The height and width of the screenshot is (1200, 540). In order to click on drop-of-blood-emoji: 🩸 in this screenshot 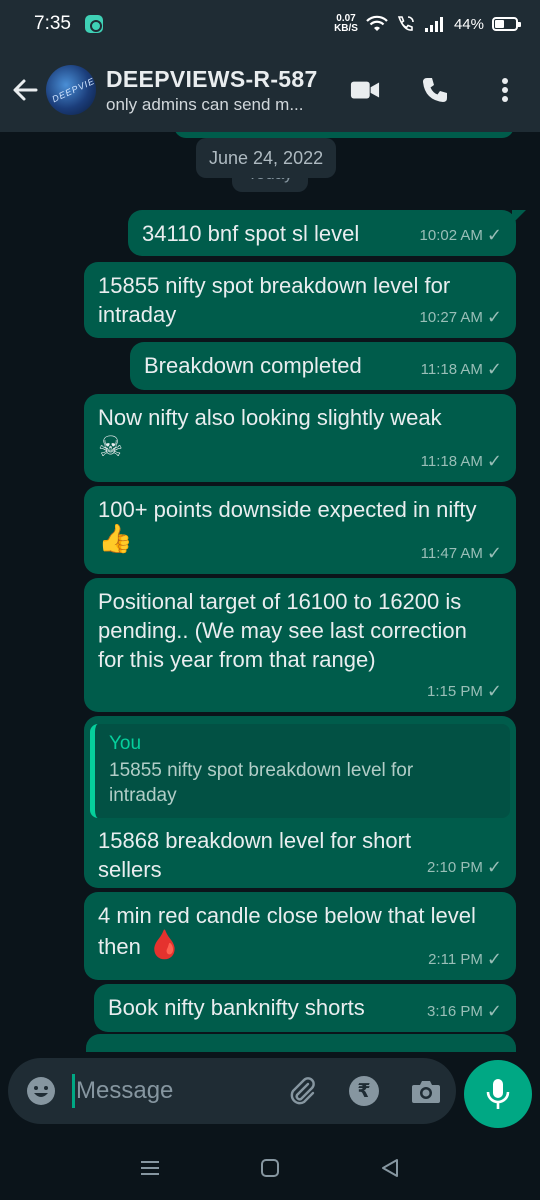, I will do `click(164, 944)`.